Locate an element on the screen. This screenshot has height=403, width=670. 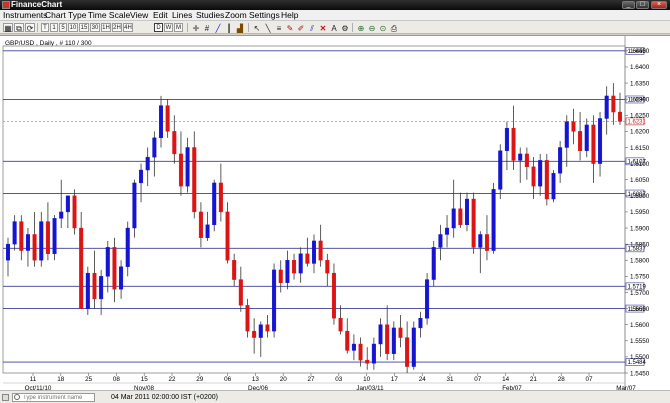
minimize-icon: _ is located at coordinates (628, 5).